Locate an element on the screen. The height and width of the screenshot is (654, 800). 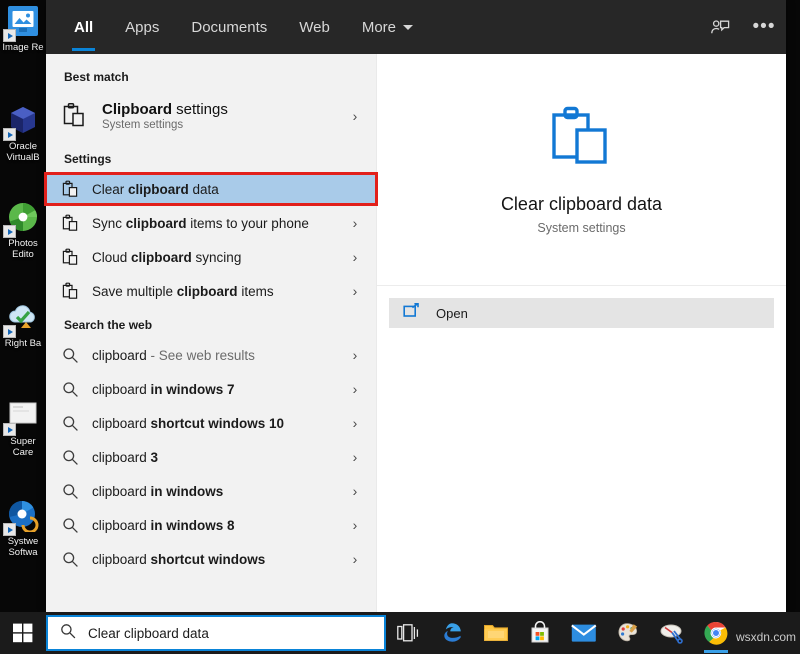
web-result-label: clipboard - See web results is located at coordinates (218, 355).